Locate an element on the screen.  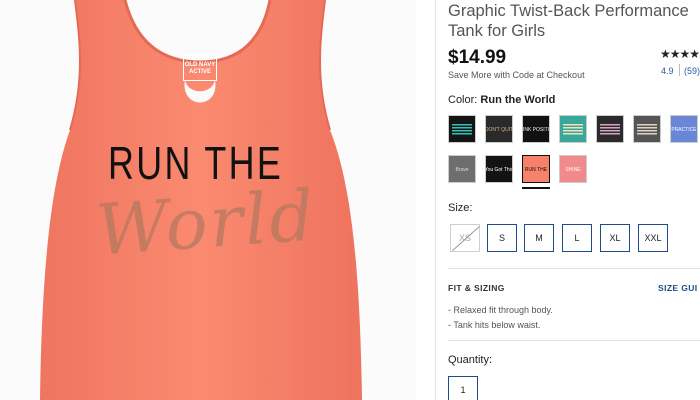
swatch-think-positive: THINK POSITIVE is located at coordinates (536, 129).